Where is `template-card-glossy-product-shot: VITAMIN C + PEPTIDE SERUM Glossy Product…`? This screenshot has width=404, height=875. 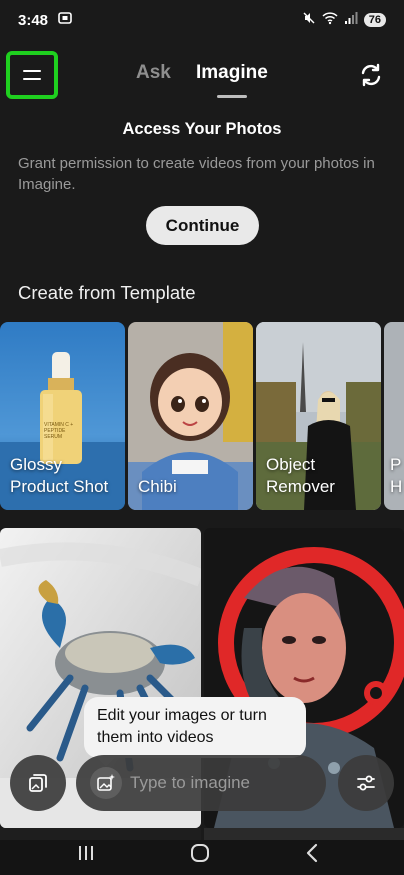
template-card-glossy-product-shot: VITAMIN C + PEPTIDE SERUM Glossy Product… is located at coordinates (62, 416).